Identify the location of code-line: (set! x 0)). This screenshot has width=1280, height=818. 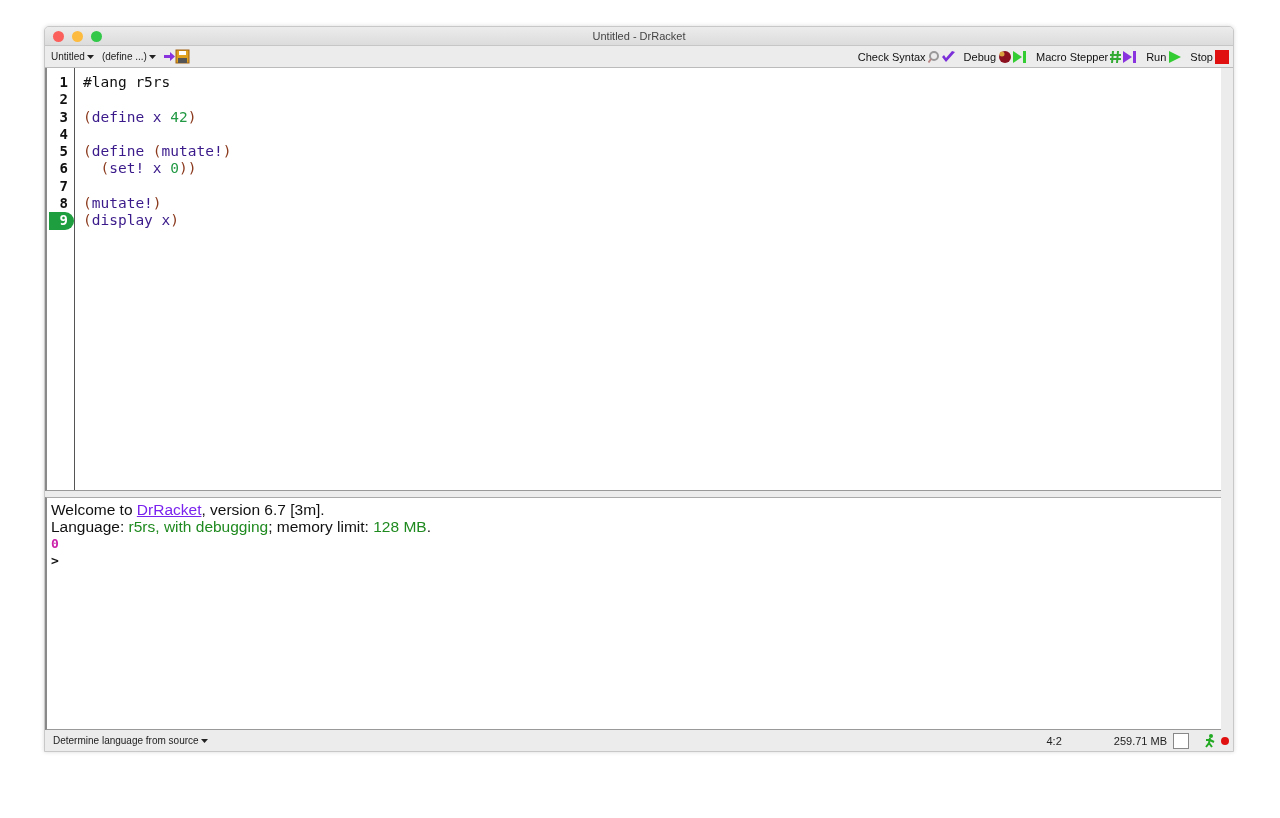
(148, 169).